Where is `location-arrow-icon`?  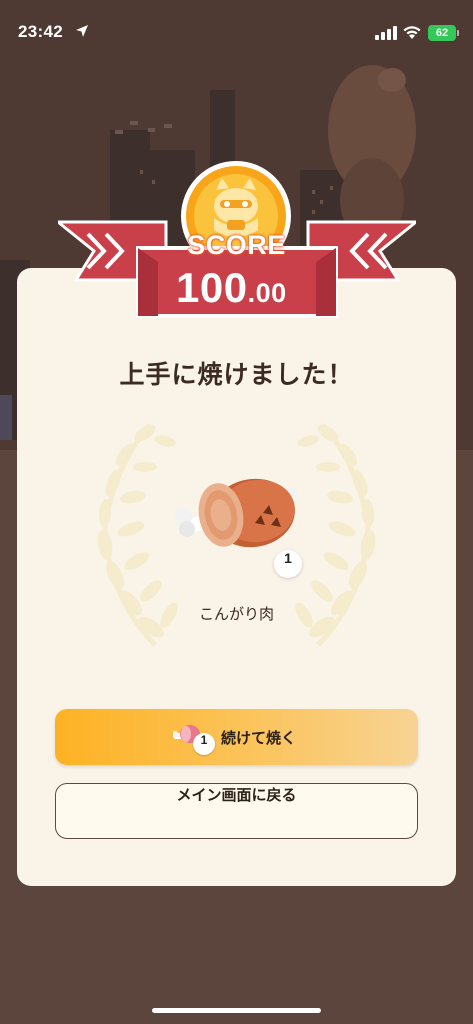 location-arrow-icon is located at coordinates (82, 31).